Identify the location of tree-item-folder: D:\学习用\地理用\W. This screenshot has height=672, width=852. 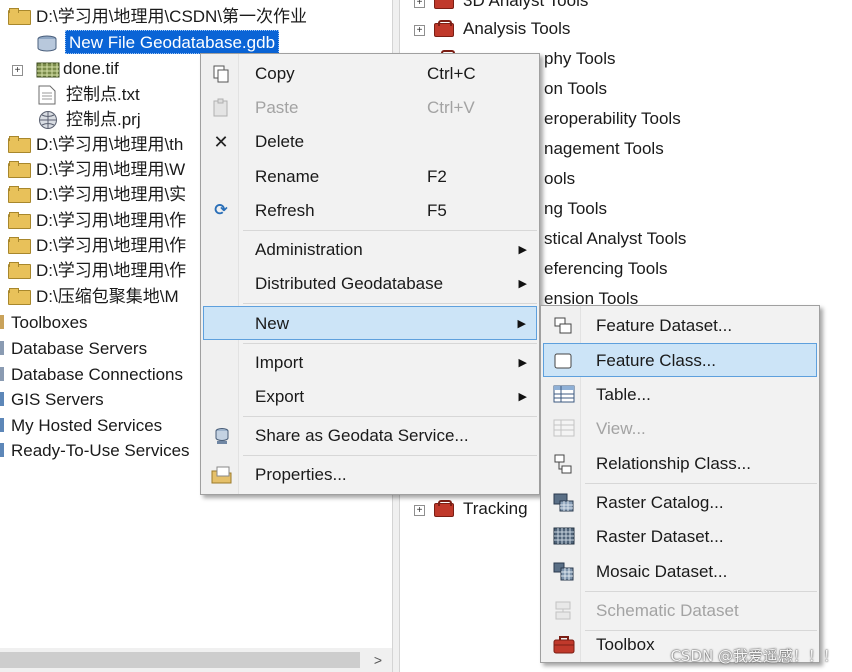
(96, 169).